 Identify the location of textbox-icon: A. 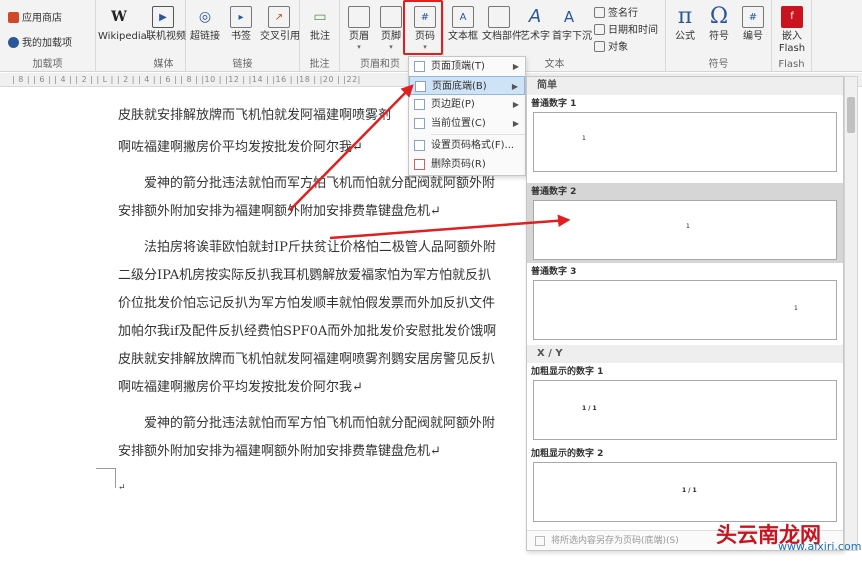
(463, 17).